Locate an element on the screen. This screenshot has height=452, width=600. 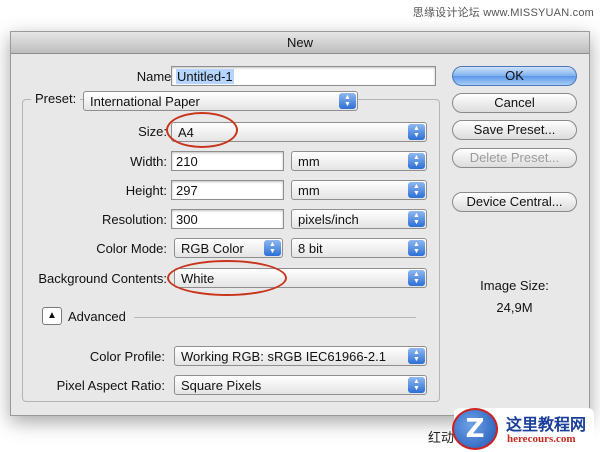
width-field: 210 is located at coordinates (227, 161).